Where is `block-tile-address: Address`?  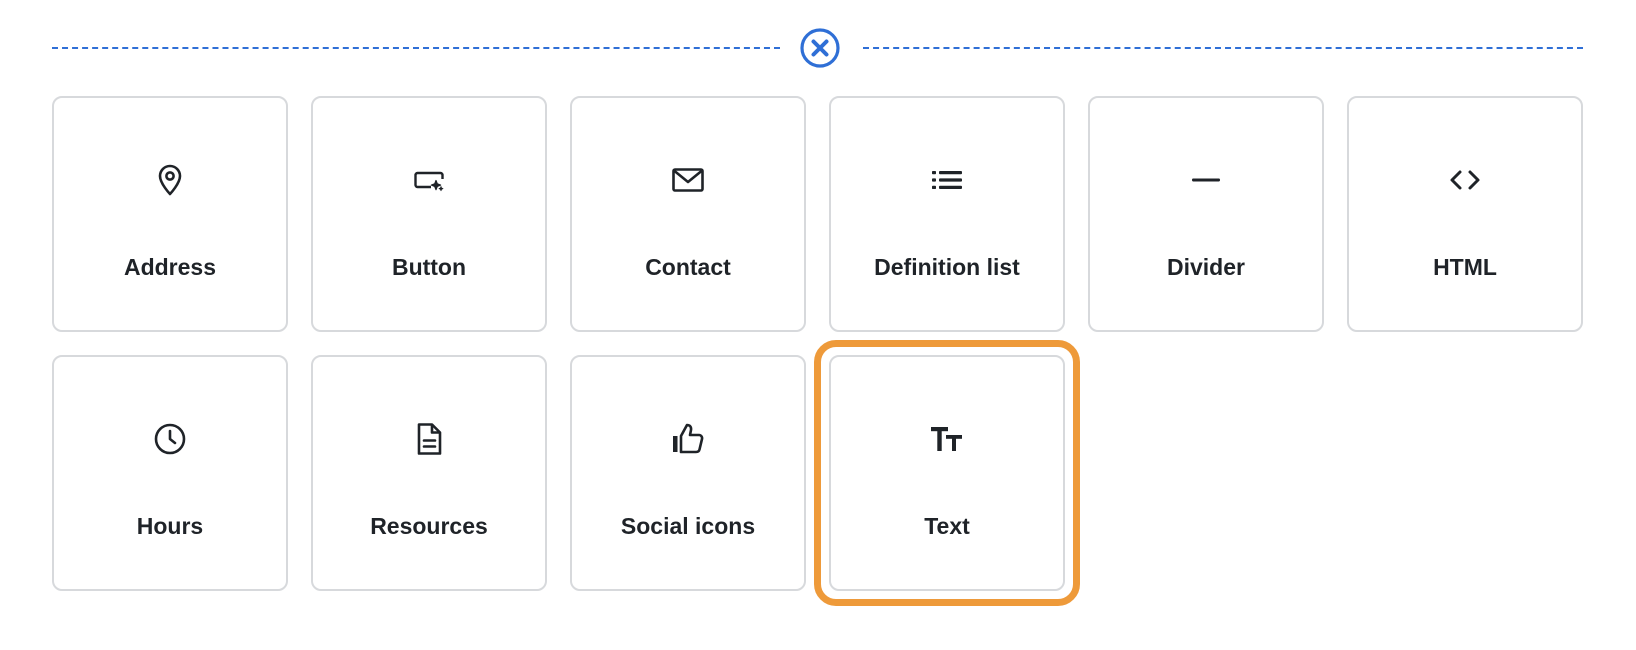
block-tile-address: Address is located at coordinates (170, 214).